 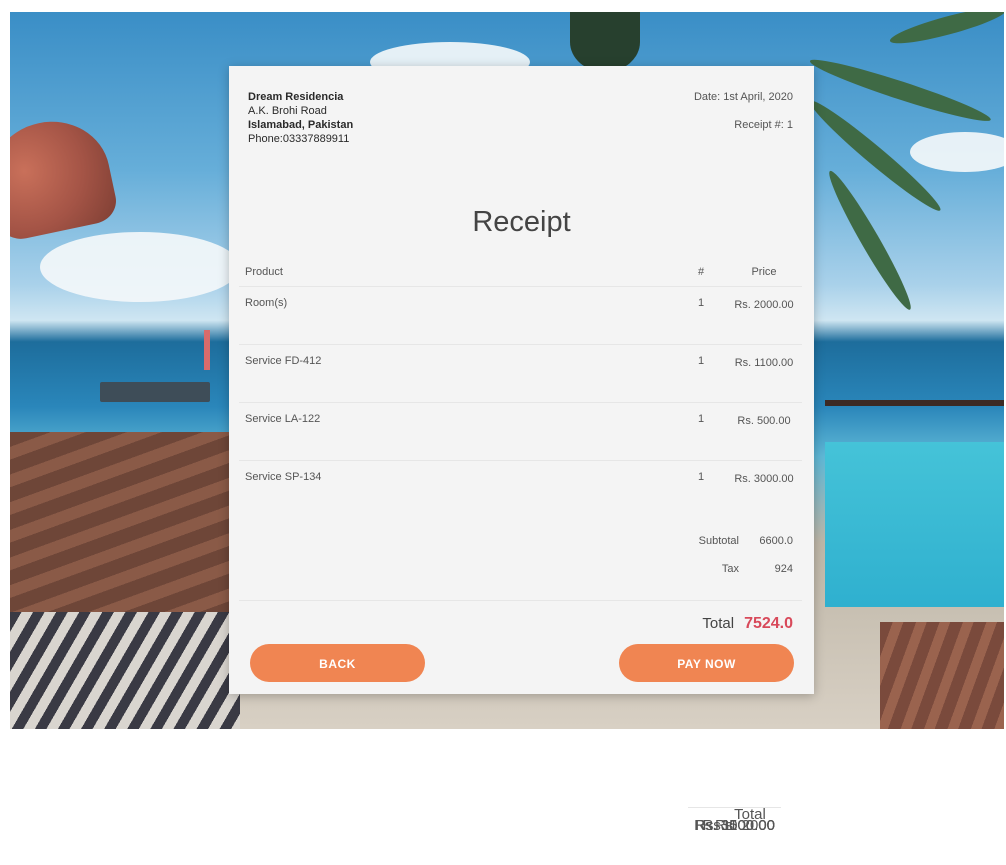 What do you see at coordinates (743, 97) in the screenshot?
I see `receipt-date: Date: 1st April, 2020` at bounding box center [743, 97].